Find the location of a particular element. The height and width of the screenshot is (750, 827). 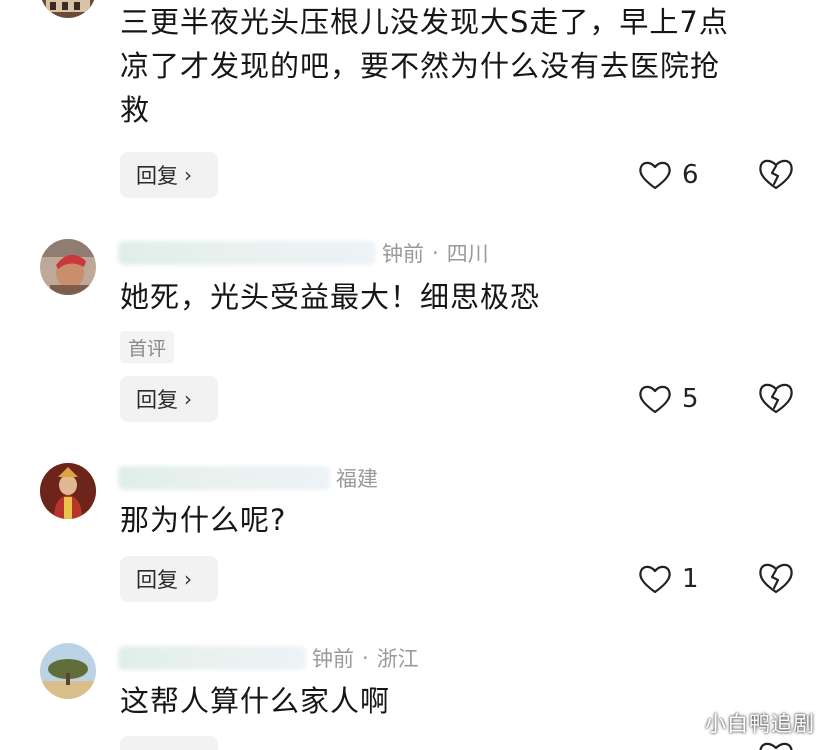

comment-text-line: 救 is located at coordinates (135, 110).